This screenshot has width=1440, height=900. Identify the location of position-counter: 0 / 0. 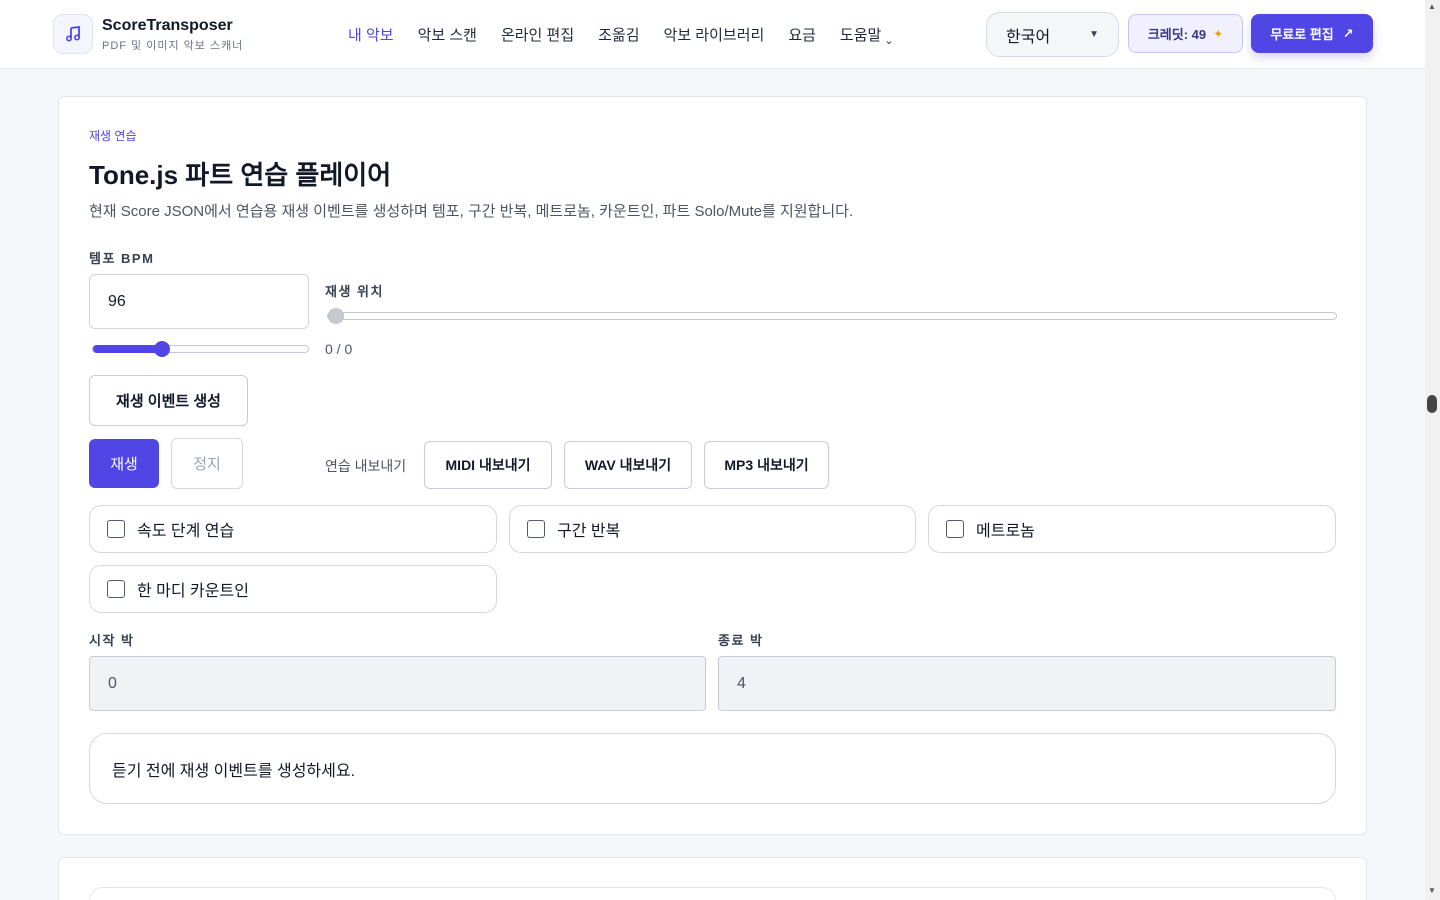
(339, 349).